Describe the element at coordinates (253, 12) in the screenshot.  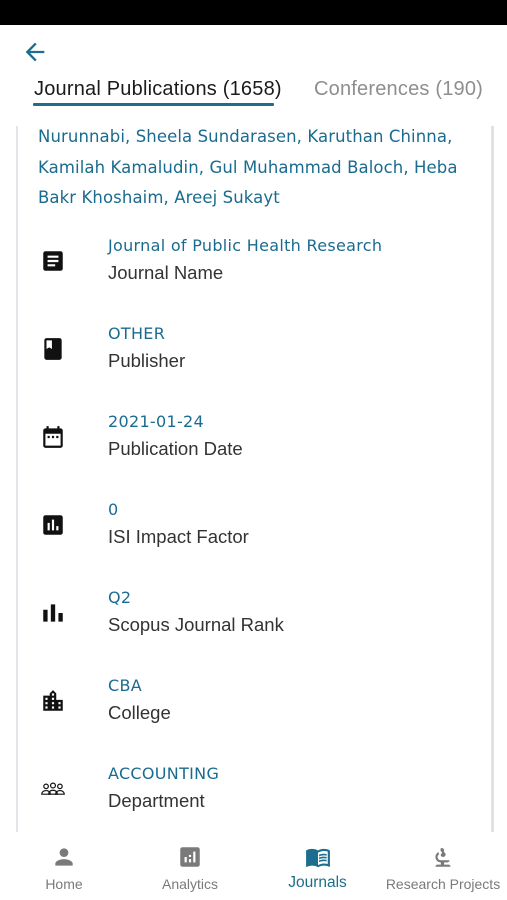
I see `status-bar` at that location.